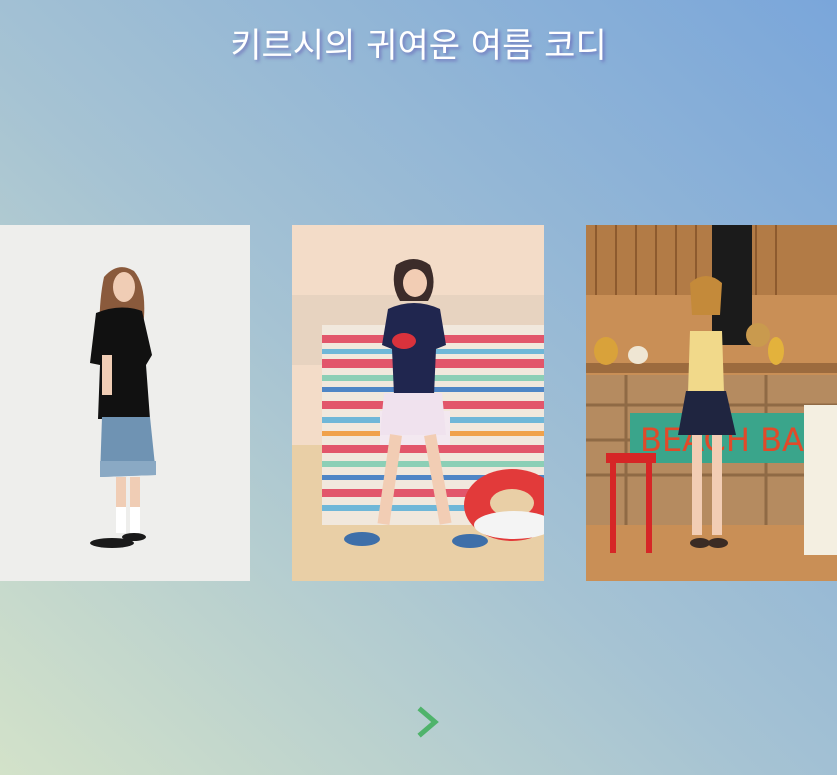 This screenshot has width=837, height=775. I want to click on slide-2-photo, so click(418, 403).